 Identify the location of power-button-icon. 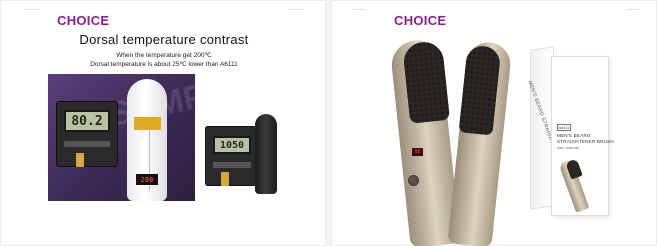
(413, 180).